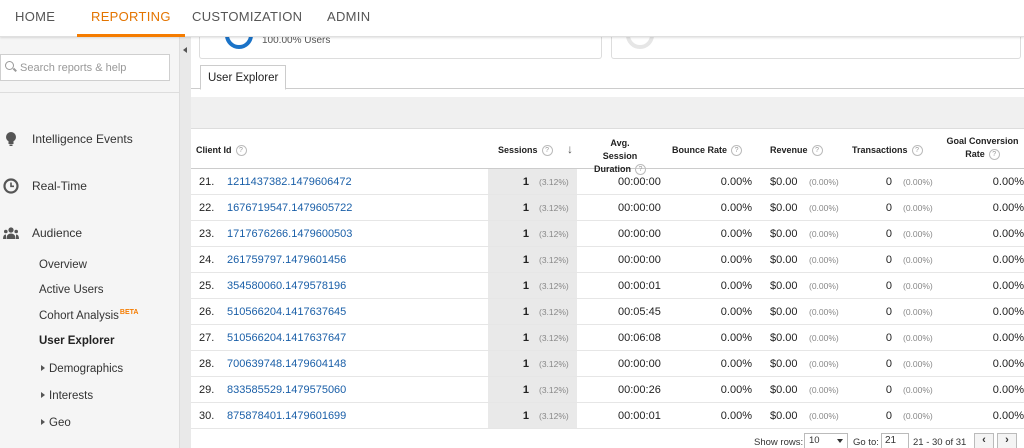  I want to click on tab-reporting: REPORTING, so click(131, 18).